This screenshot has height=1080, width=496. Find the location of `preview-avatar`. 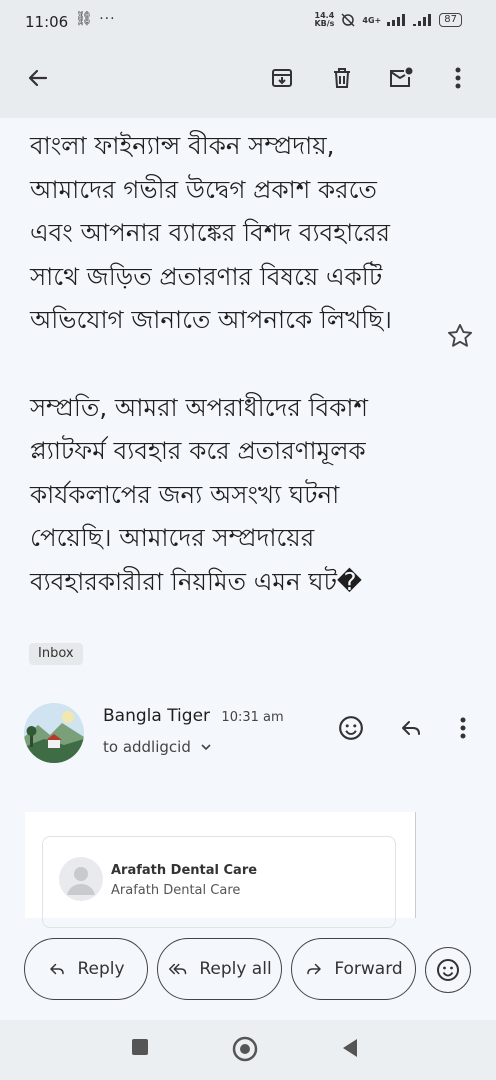

preview-avatar is located at coordinates (81, 879).